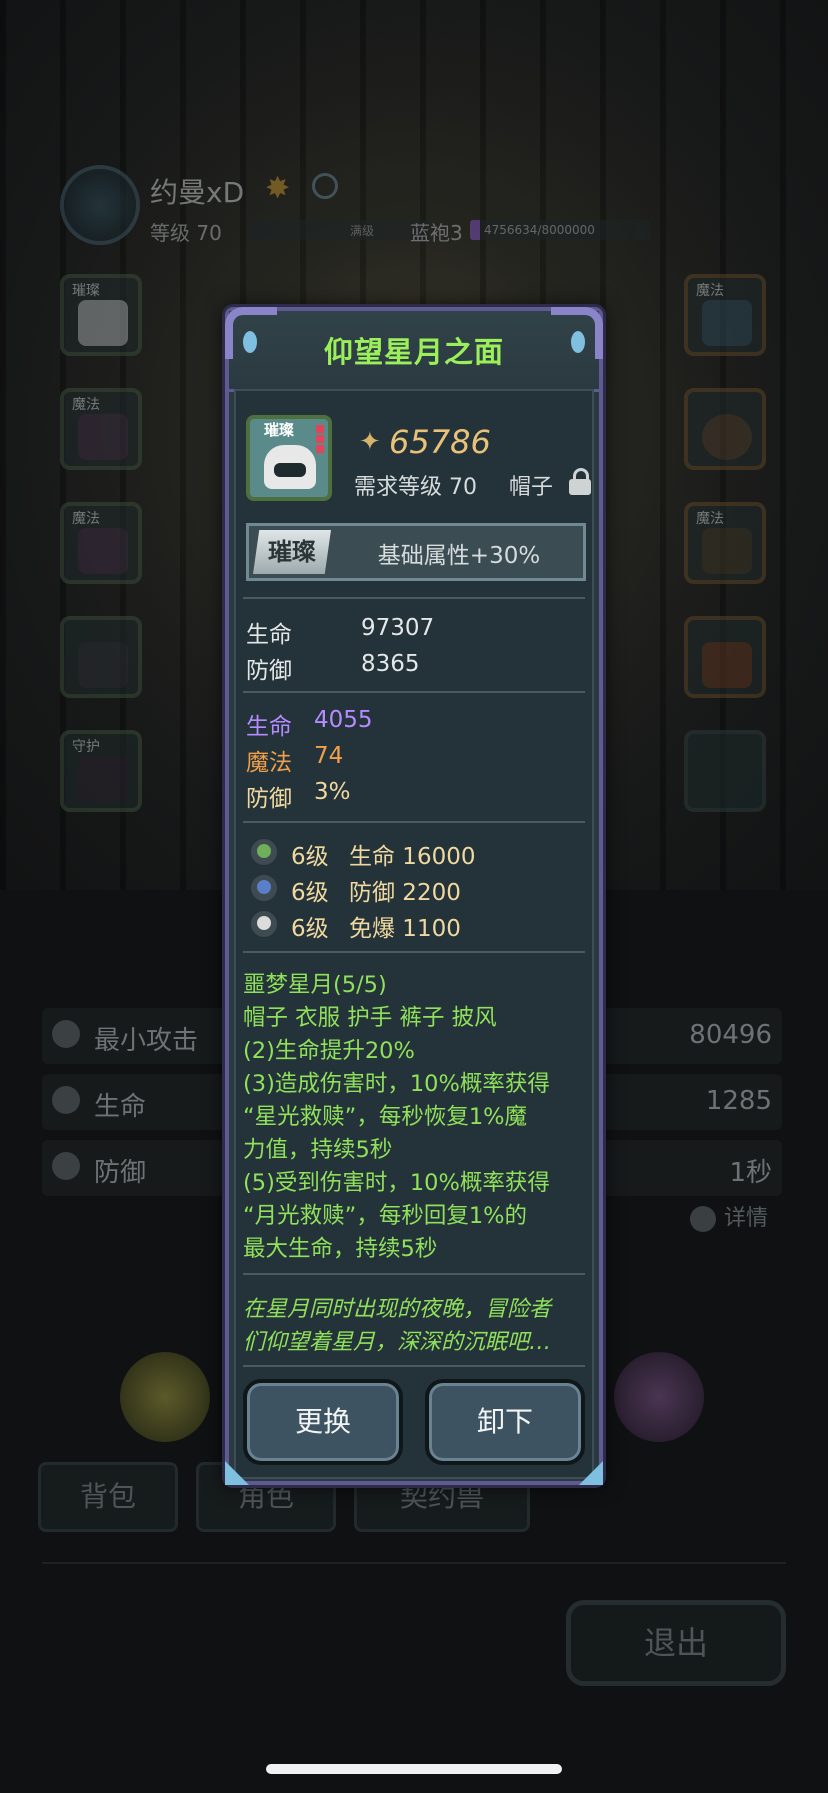 This screenshot has width=828, height=1793. What do you see at coordinates (440, 442) in the screenshot?
I see `item-power: 65786` at bounding box center [440, 442].